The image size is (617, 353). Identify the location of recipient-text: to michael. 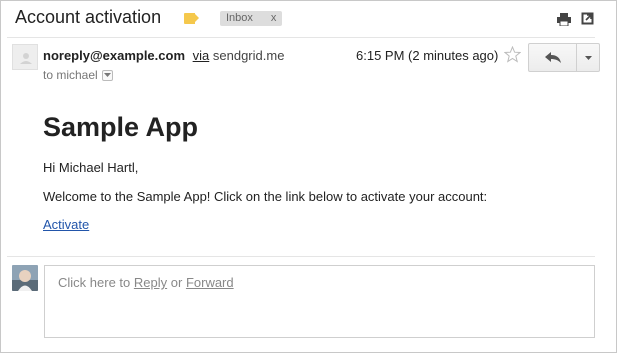
(70, 75).